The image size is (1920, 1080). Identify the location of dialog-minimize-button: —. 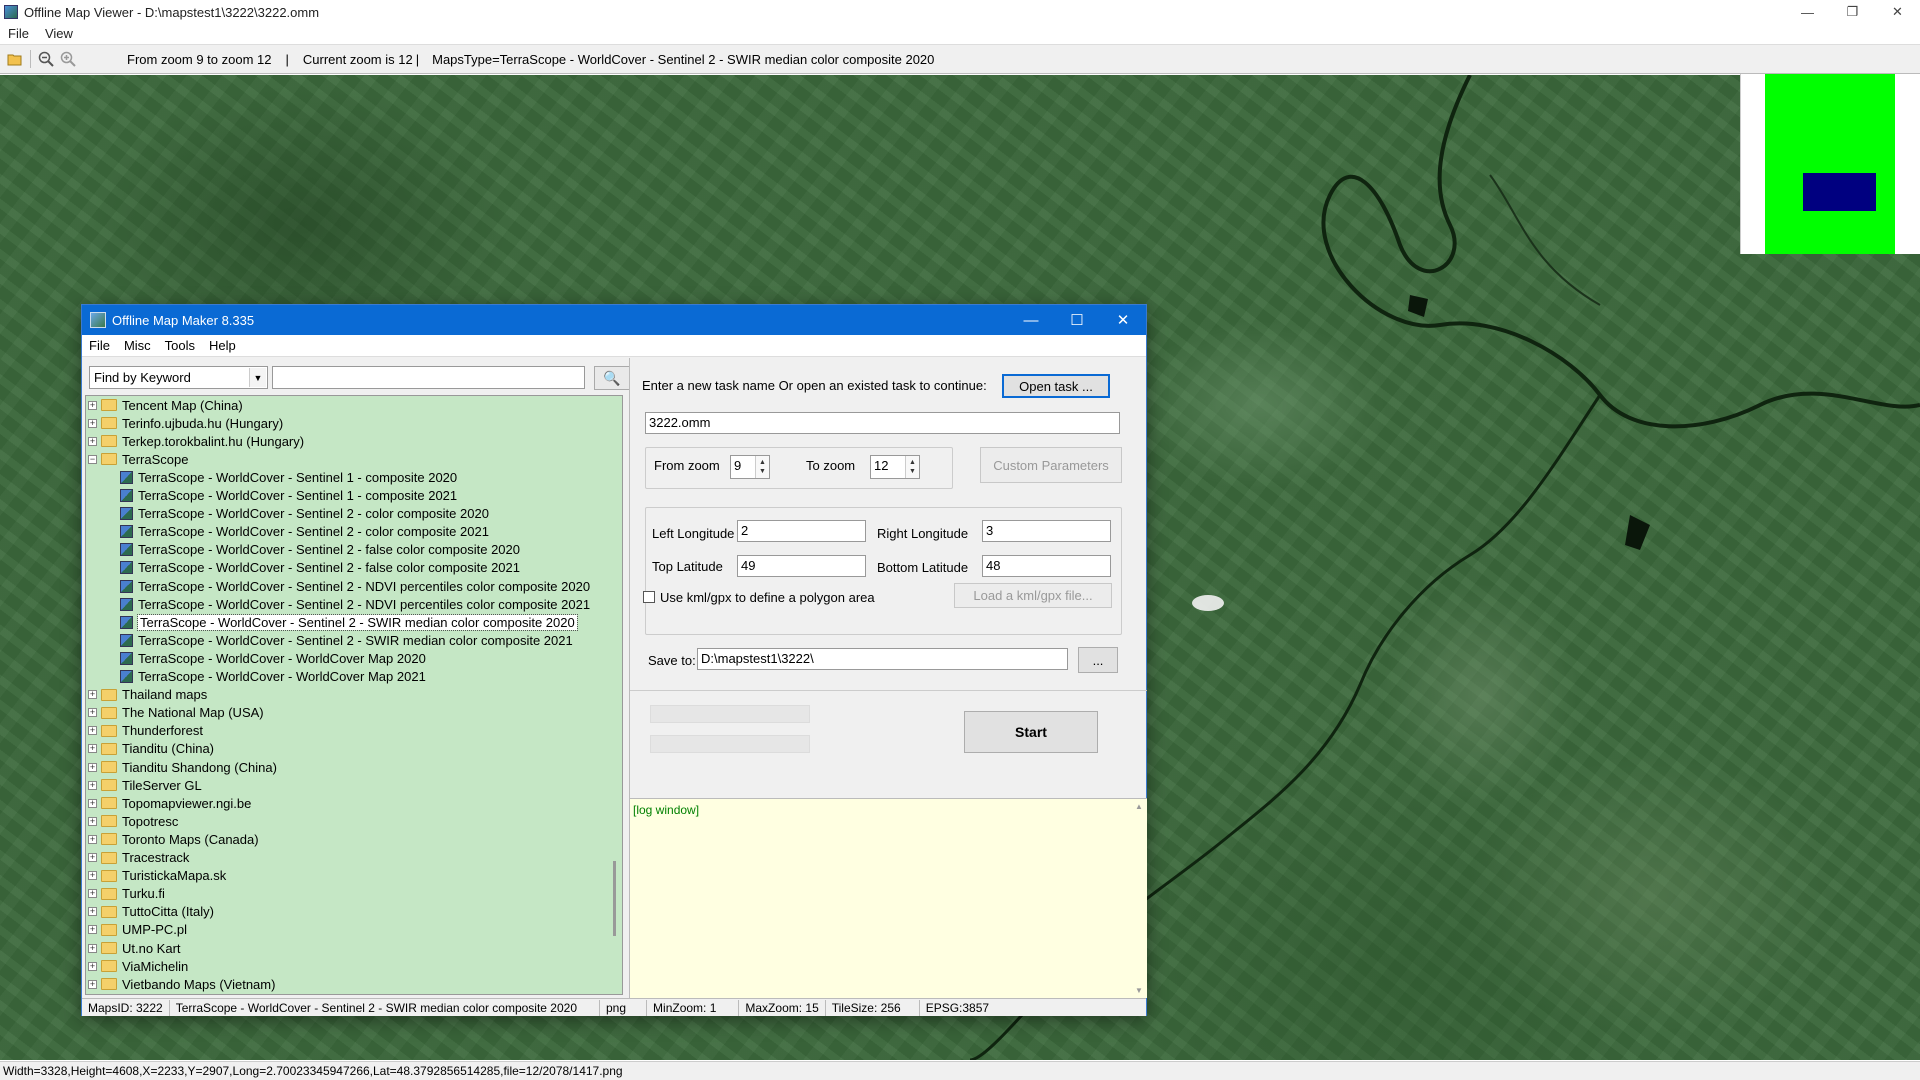
(1031, 320).